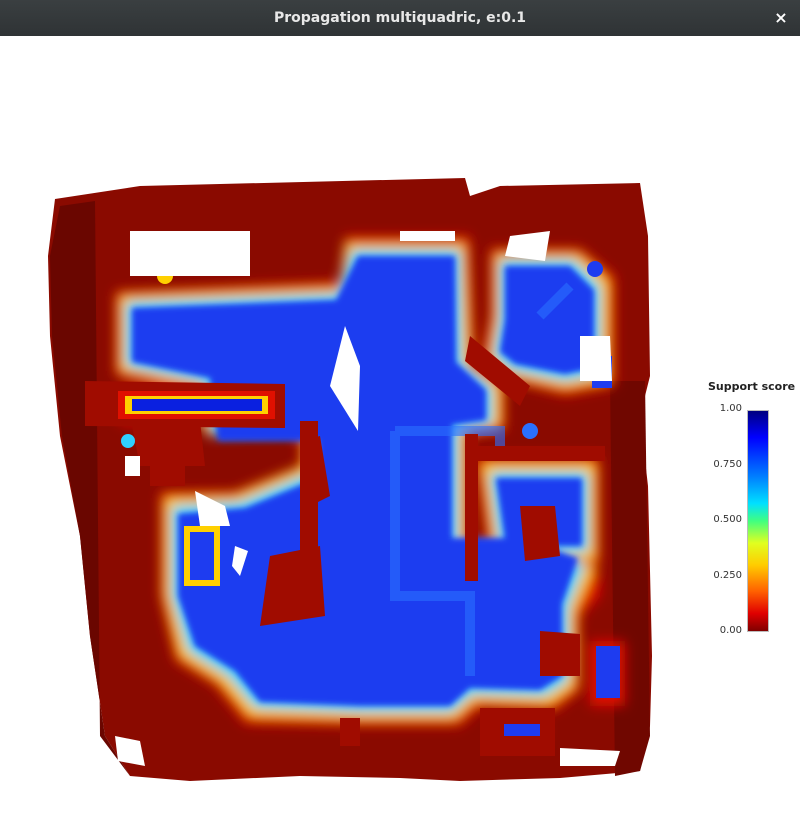  Describe the element at coordinates (727, 575) in the screenshot. I see `tick-label: 0.250` at that location.